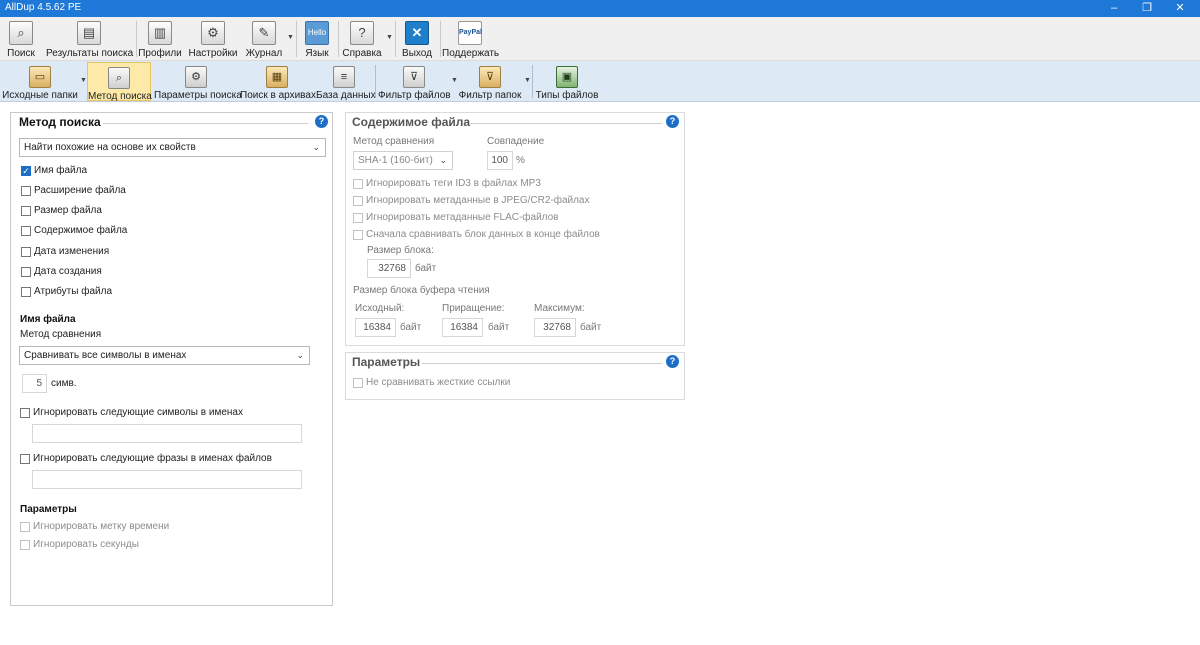  What do you see at coordinates (453, 183) in the screenshot?
I see `ignore-id3-label: Игнорировать теги ID3 в файлах MP3` at bounding box center [453, 183].